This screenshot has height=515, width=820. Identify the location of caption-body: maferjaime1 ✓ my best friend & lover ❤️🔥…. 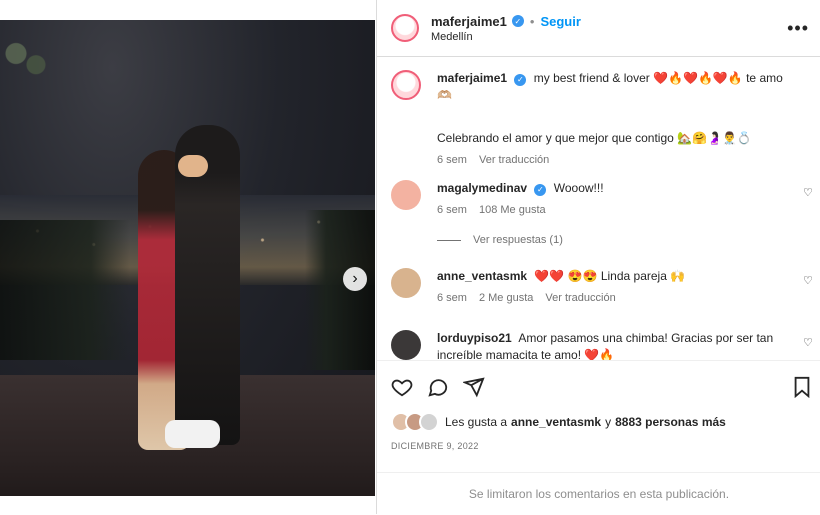
(617, 119).